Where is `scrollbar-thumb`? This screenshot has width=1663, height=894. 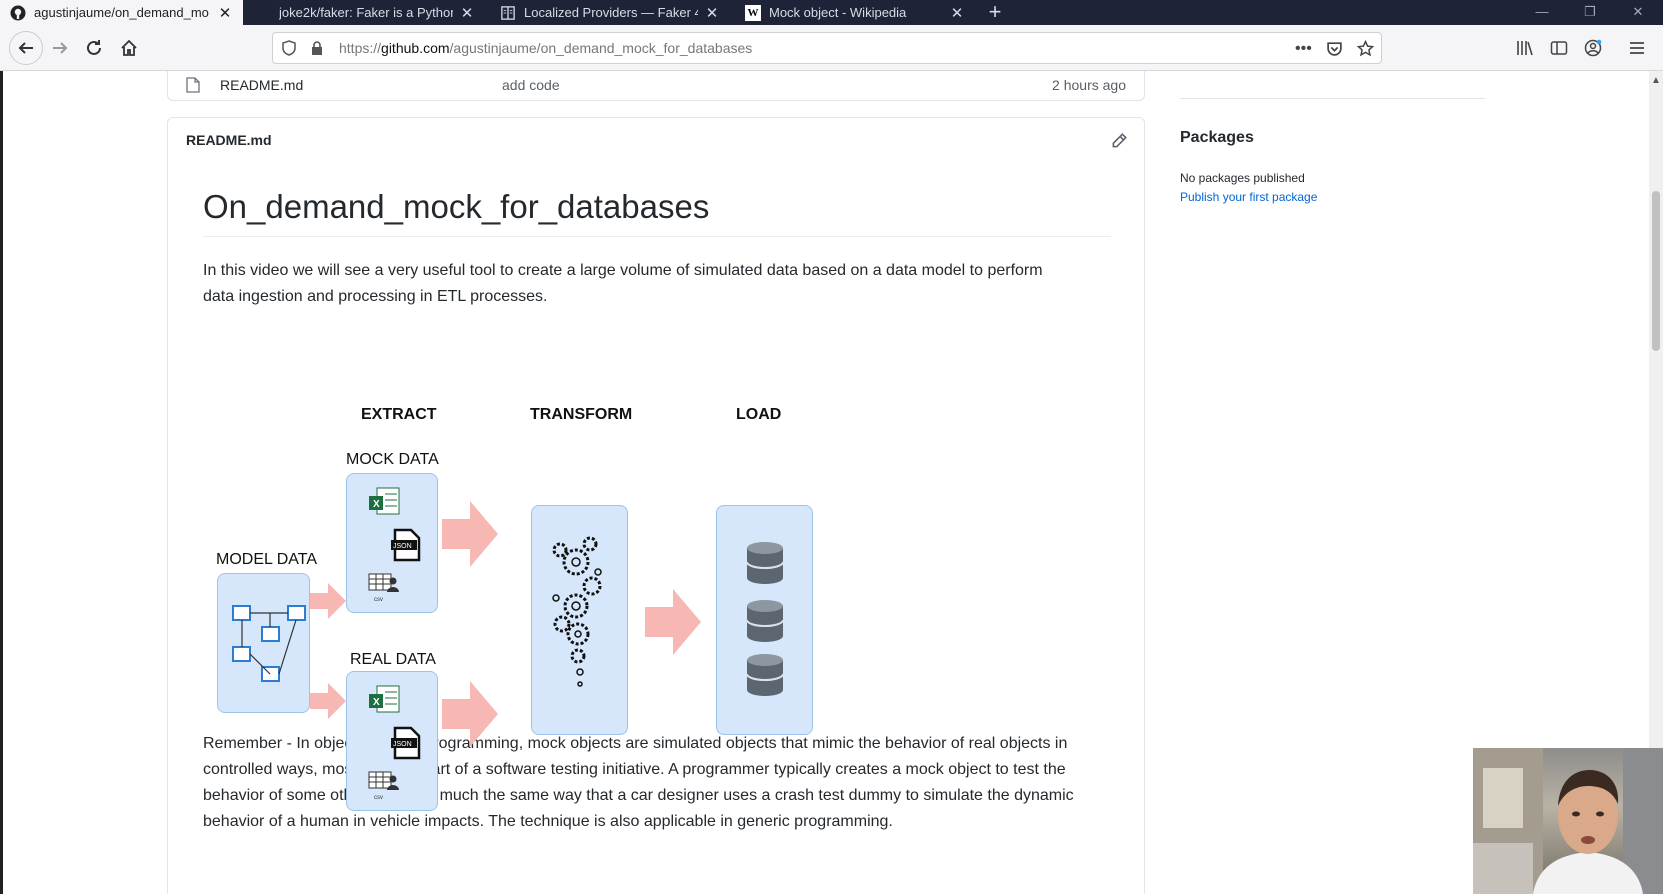 scrollbar-thumb is located at coordinates (1656, 271).